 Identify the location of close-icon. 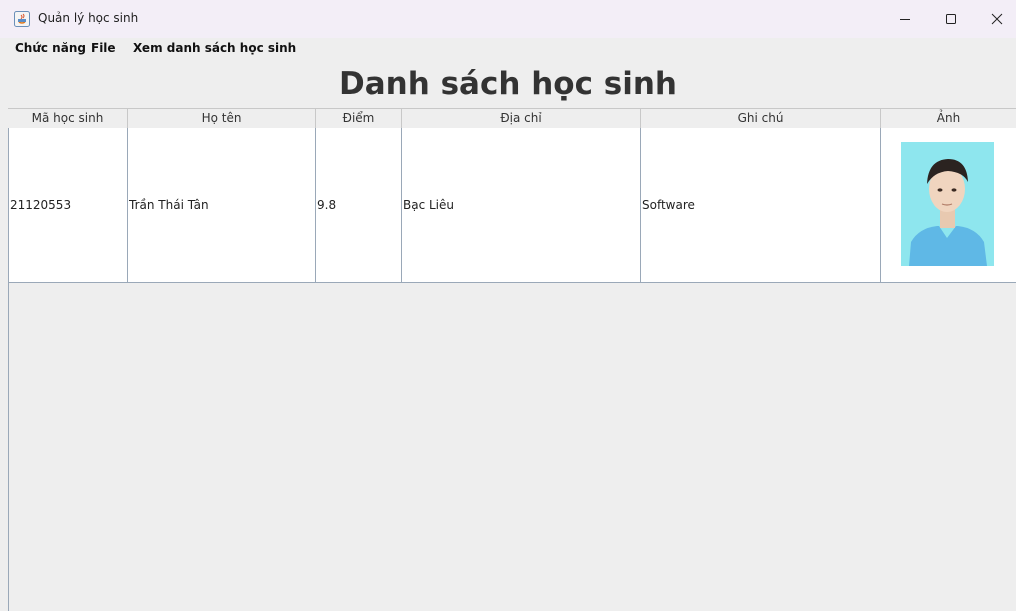
(997, 19).